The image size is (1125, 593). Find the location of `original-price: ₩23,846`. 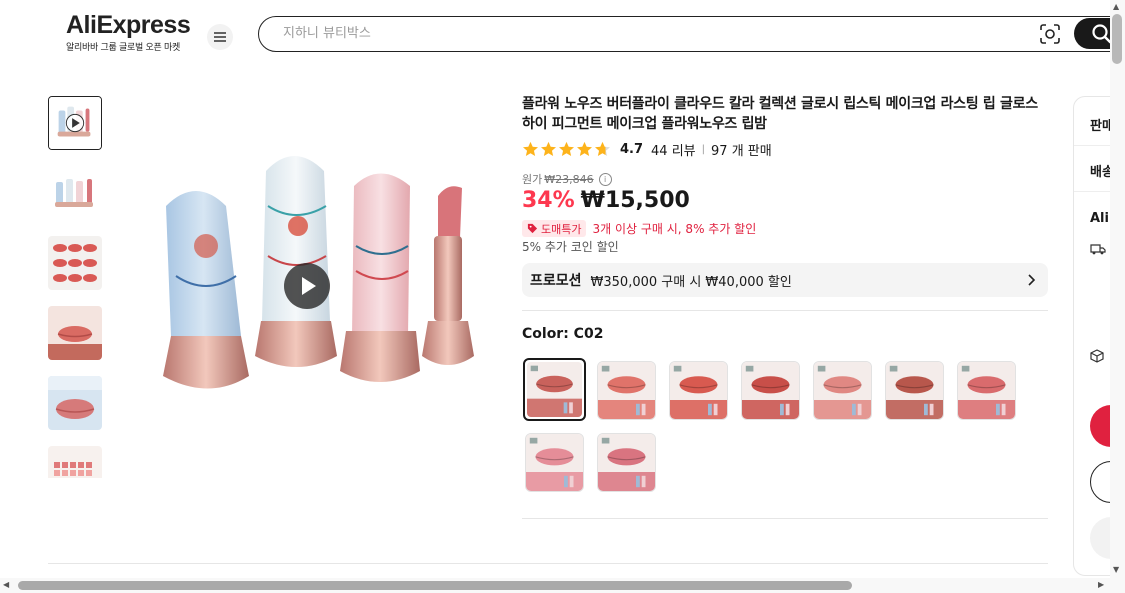

original-price: ₩23,846 is located at coordinates (569, 179).